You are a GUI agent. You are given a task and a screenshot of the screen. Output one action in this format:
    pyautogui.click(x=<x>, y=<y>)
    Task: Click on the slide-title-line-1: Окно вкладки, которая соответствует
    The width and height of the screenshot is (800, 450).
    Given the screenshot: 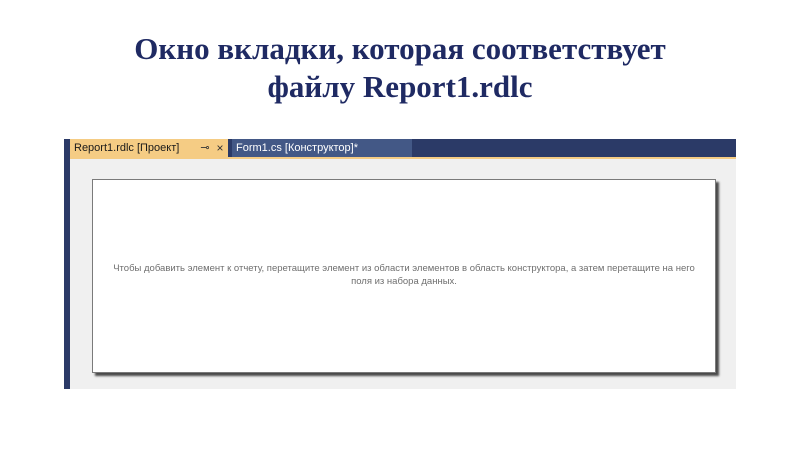 What is the action you would take?
    pyautogui.click(x=400, y=48)
    